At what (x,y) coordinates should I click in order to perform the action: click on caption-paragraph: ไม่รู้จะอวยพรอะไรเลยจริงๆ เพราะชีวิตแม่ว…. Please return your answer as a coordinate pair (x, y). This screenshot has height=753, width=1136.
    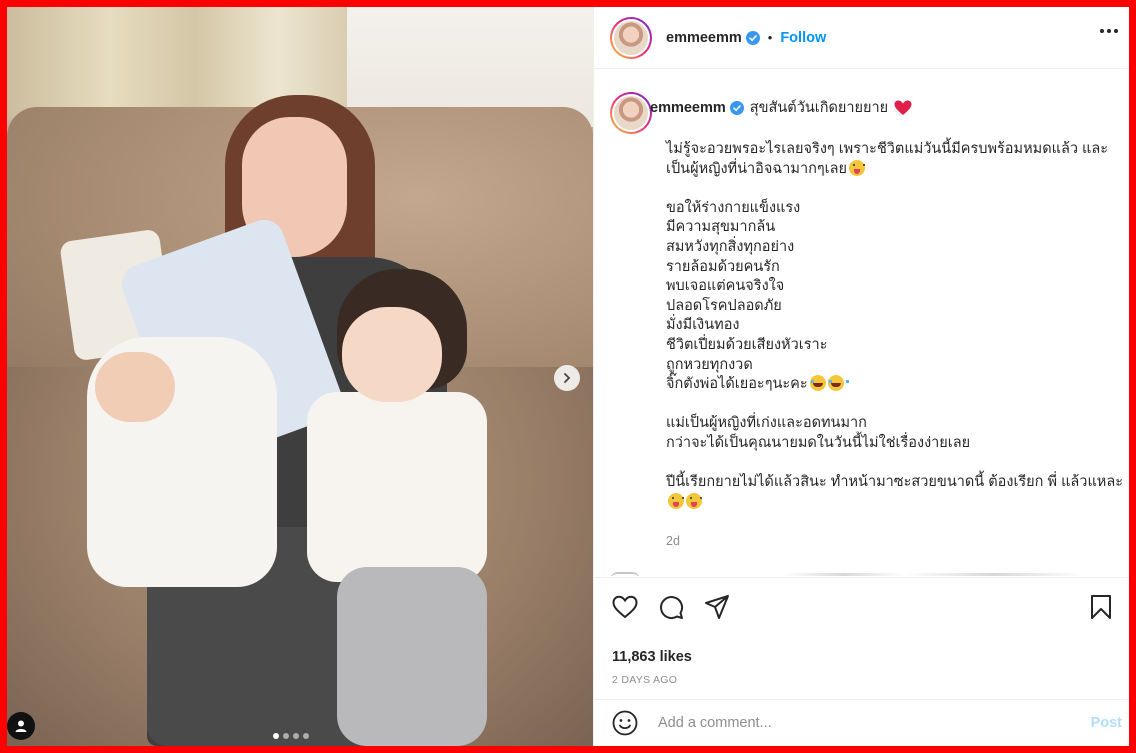
    Looking at the image, I should click on (887, 159).